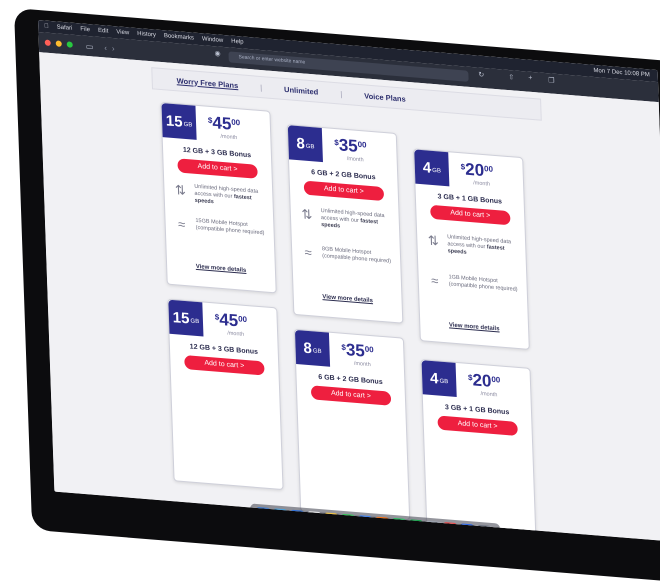 The image size is (660, 584). What do you see at coordinates (481, 75) in the screenshot?
I see `reload-icon: ↻` at bounding box center [481, 75].